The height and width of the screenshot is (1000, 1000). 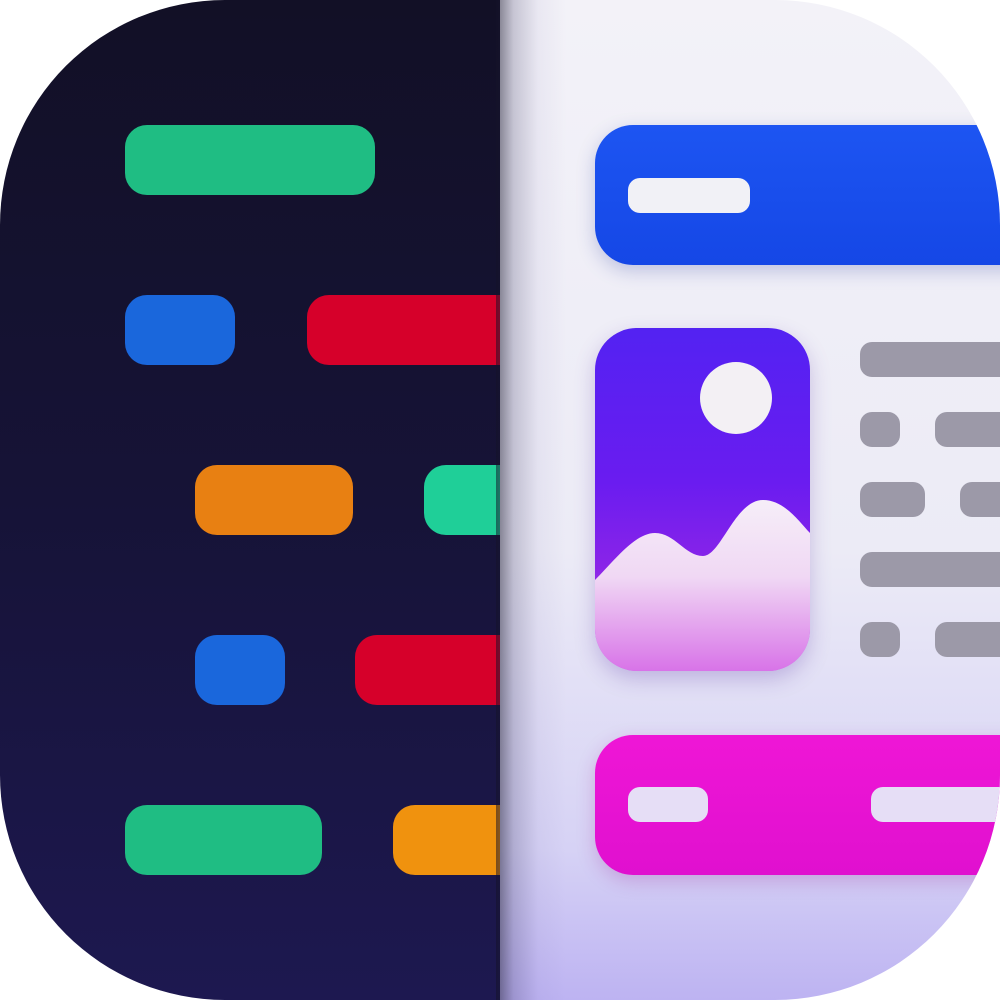 I want to click on footer-right-placeholder, so click(x=935, y=804).